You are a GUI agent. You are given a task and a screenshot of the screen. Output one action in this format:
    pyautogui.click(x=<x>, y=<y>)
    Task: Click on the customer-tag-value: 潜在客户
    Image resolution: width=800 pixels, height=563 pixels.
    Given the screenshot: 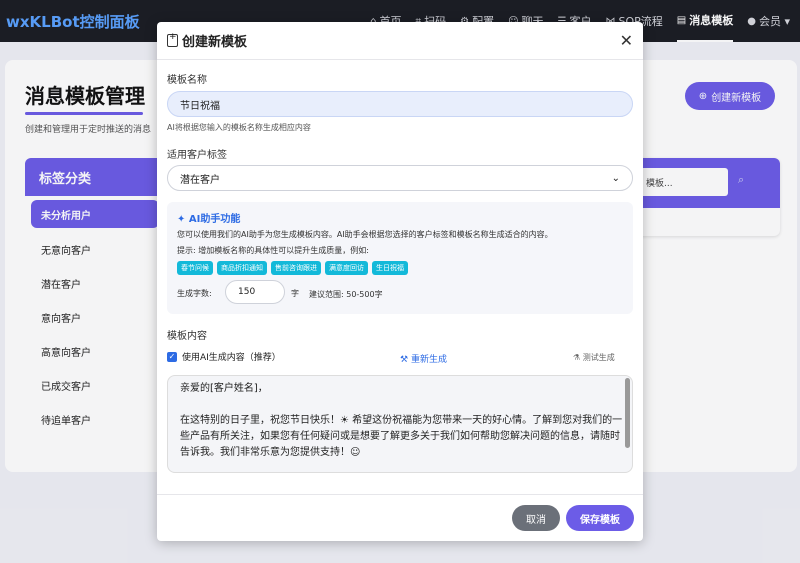 What is the action you would take?
    pyautogui.click(x=200, y=180)
    